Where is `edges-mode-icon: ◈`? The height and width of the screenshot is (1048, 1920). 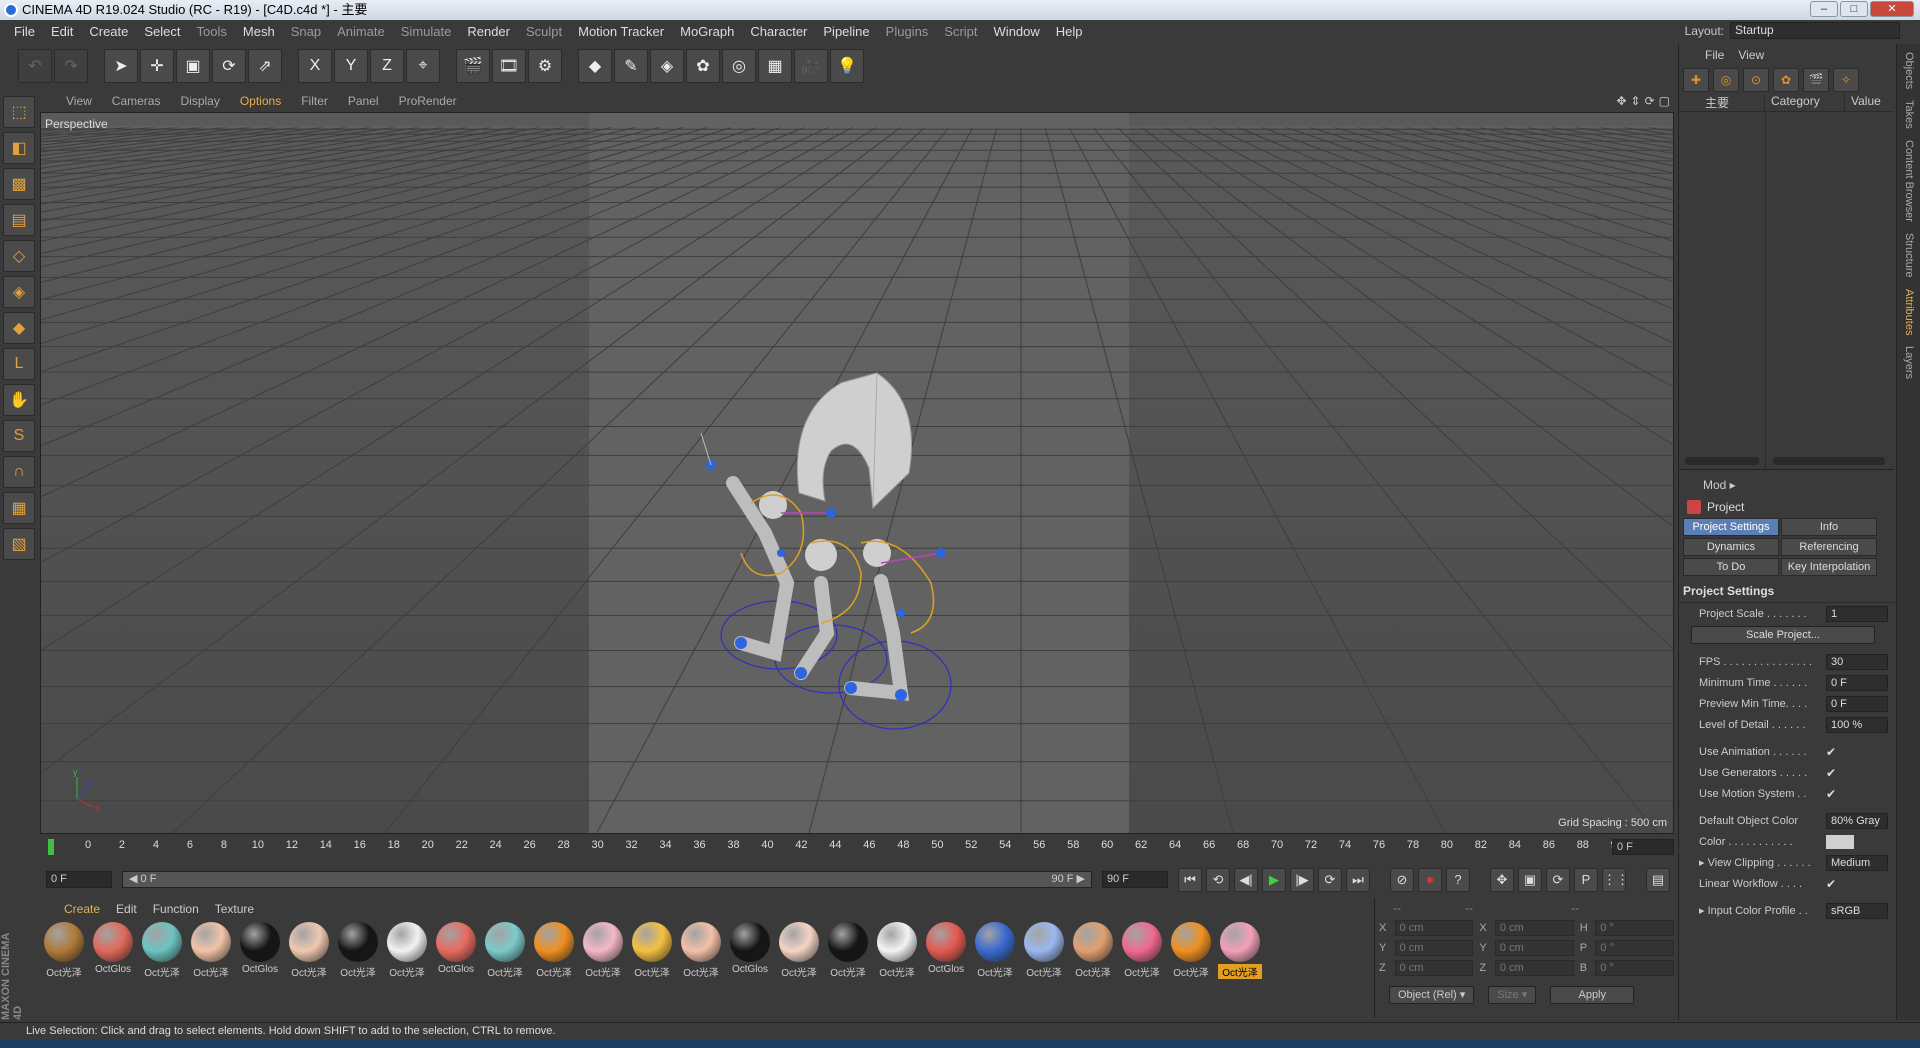 edges-mode-icon: ◈ is located at coordinates (19, 292).